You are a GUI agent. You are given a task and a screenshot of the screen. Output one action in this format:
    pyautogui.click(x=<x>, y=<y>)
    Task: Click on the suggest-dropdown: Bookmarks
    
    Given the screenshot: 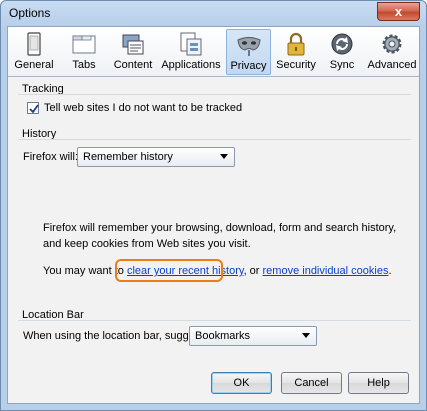 What is the action you would take?
    pyautogui.click(x=253, y=336)
    